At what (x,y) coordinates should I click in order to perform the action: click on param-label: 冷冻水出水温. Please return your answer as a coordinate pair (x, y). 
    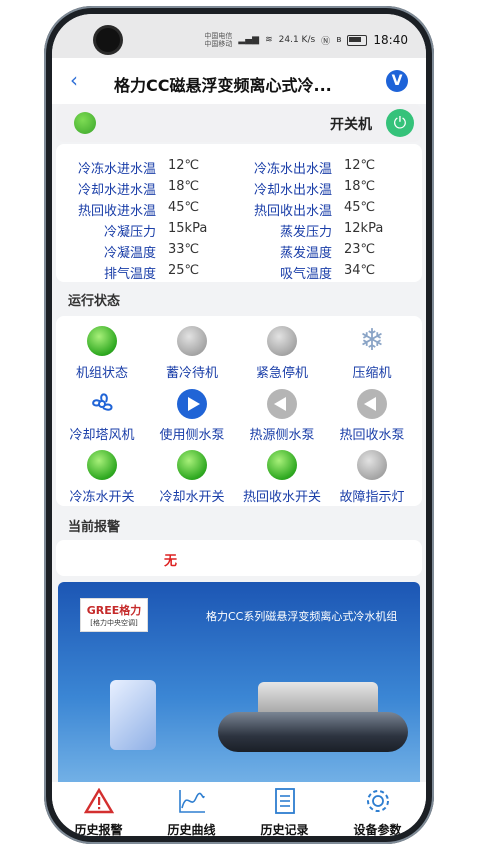
    Looking at the image, I should click on (292, 169).